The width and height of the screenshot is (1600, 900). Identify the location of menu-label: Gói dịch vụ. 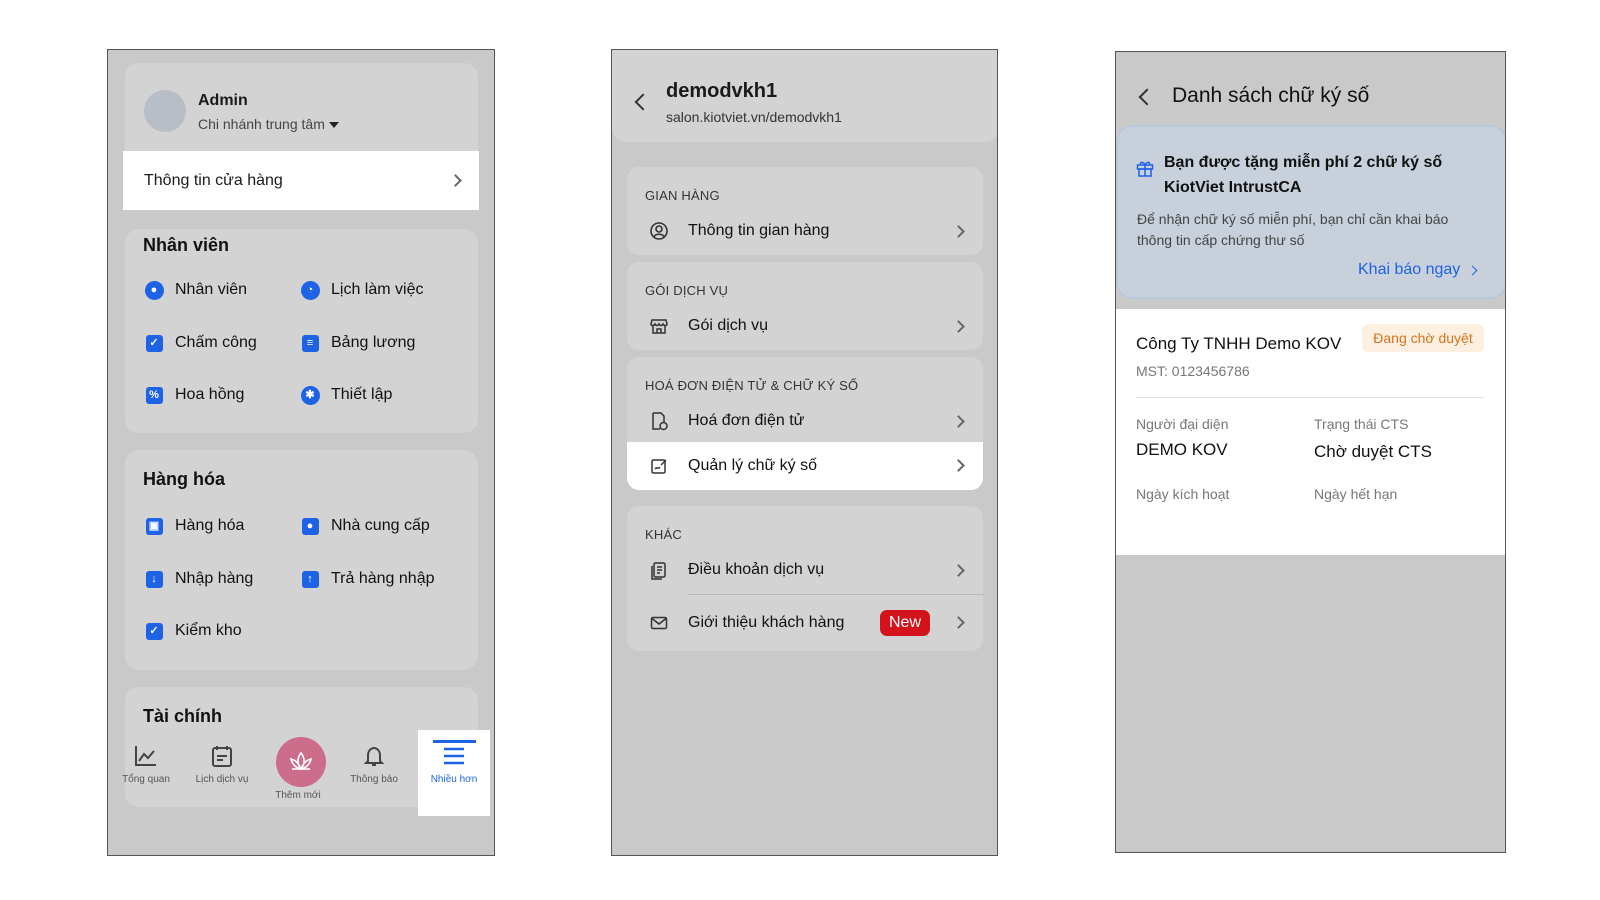
(728, 325).